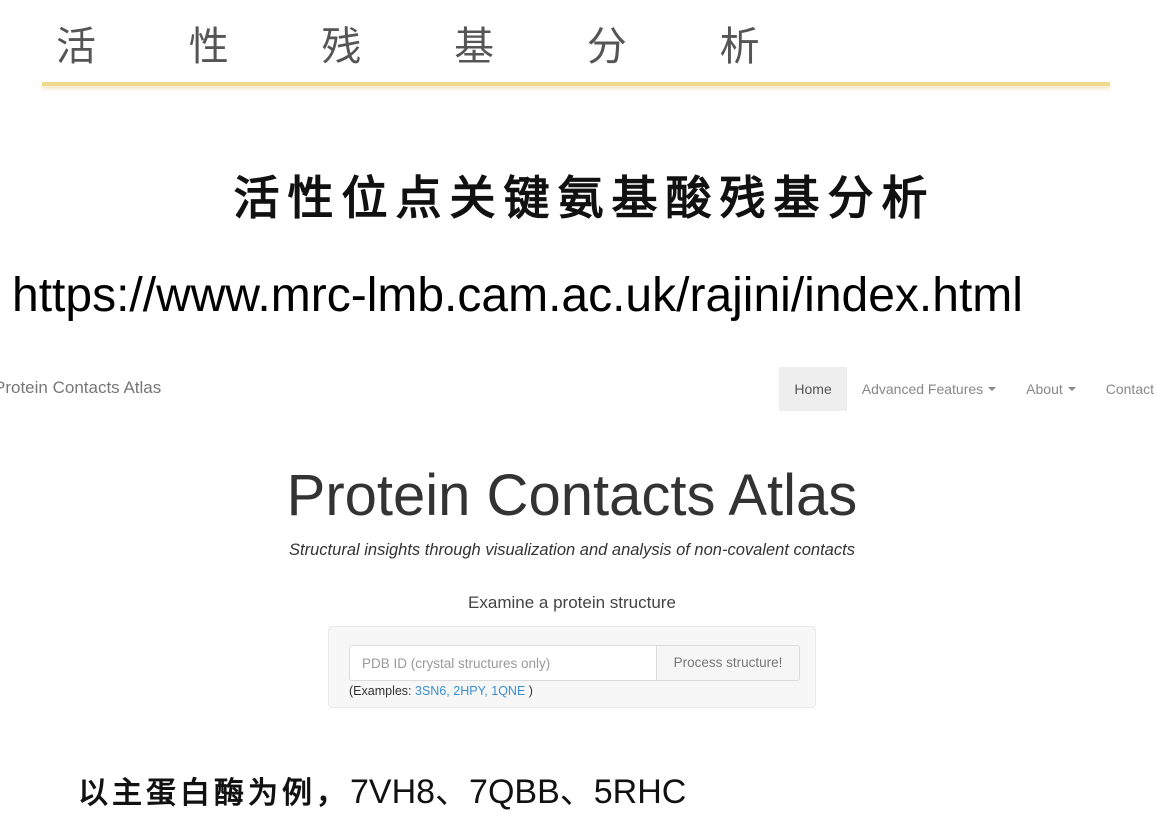 Image resolution: width=1169 pixels, height=835 pixels. I want to click on examples-line: (Examples: 3SN6, 2HPY, 1QNE ), so click(441, 691).